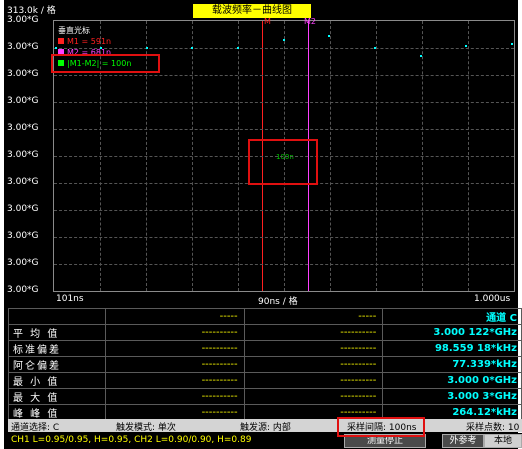 The height and width of the screenshot is (449, 522). Describe the element at coordinates (452, 348) in the screenshot. I see `stats-cell-c3: 98.559 18*kHz` at that location.